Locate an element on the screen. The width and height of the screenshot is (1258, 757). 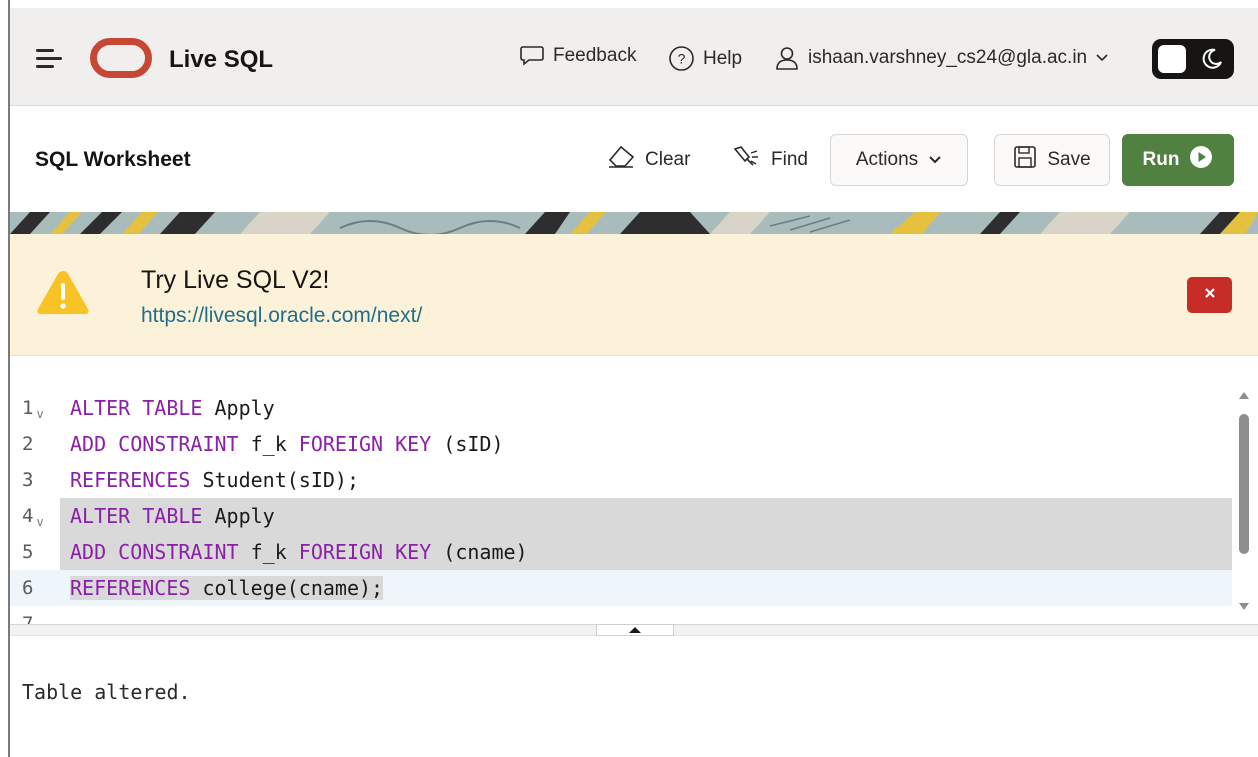
app-title: Live SQL is located at coordinates (221, 59).